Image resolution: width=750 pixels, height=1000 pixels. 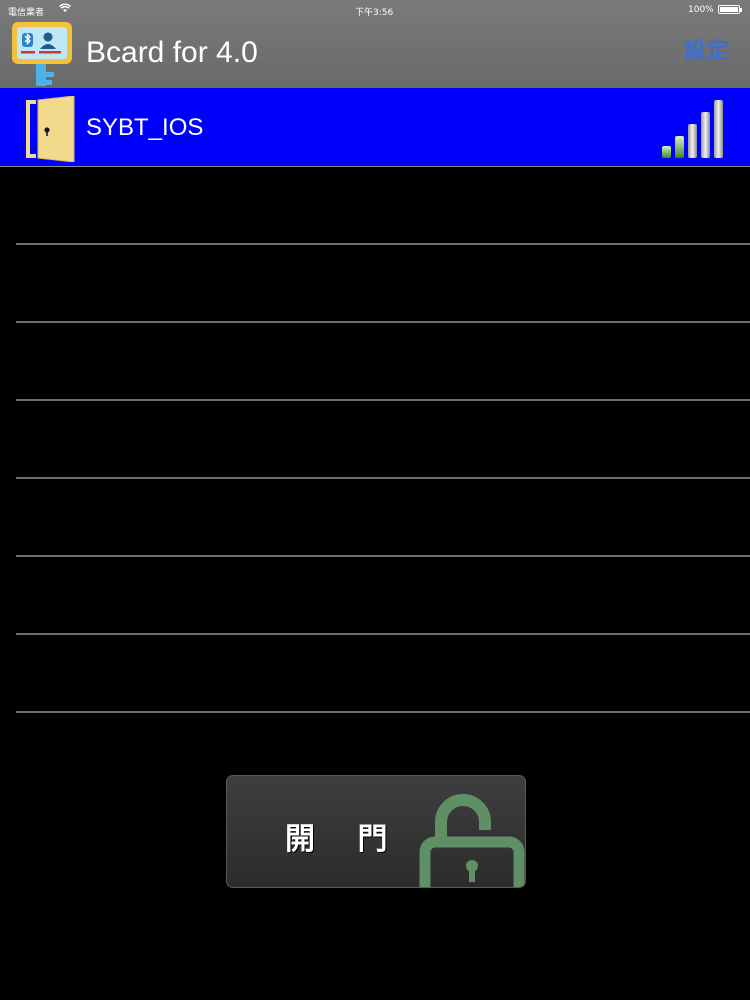 What do you see at coordinates (145, 127) in the screenshot?
I see `device-name: SYBT_IOS` at bounding box center [145, 127].